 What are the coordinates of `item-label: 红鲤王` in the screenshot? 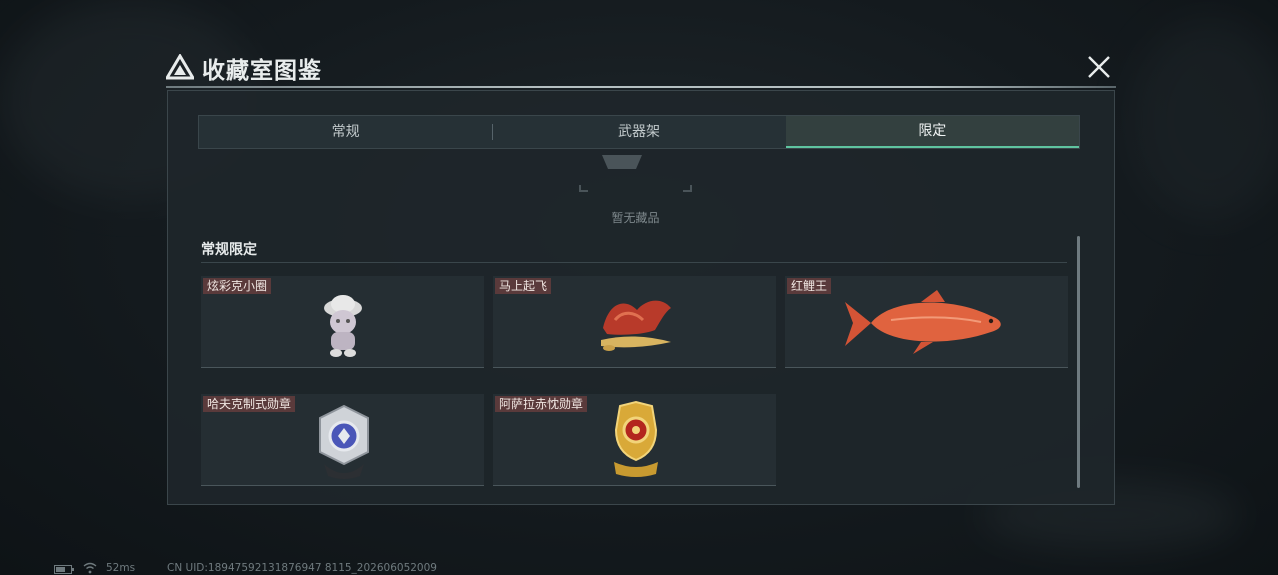 It's located at (809, 286).